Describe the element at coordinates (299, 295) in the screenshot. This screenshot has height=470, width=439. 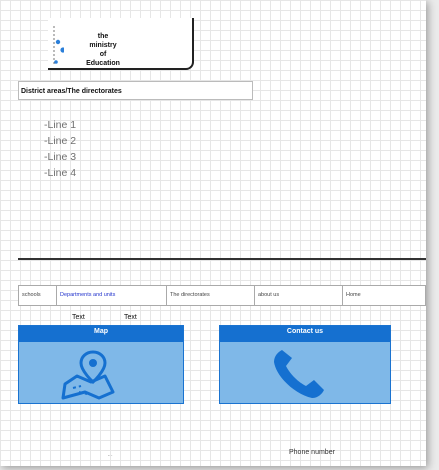
I see `nav-item-about-us: about us` at that location.